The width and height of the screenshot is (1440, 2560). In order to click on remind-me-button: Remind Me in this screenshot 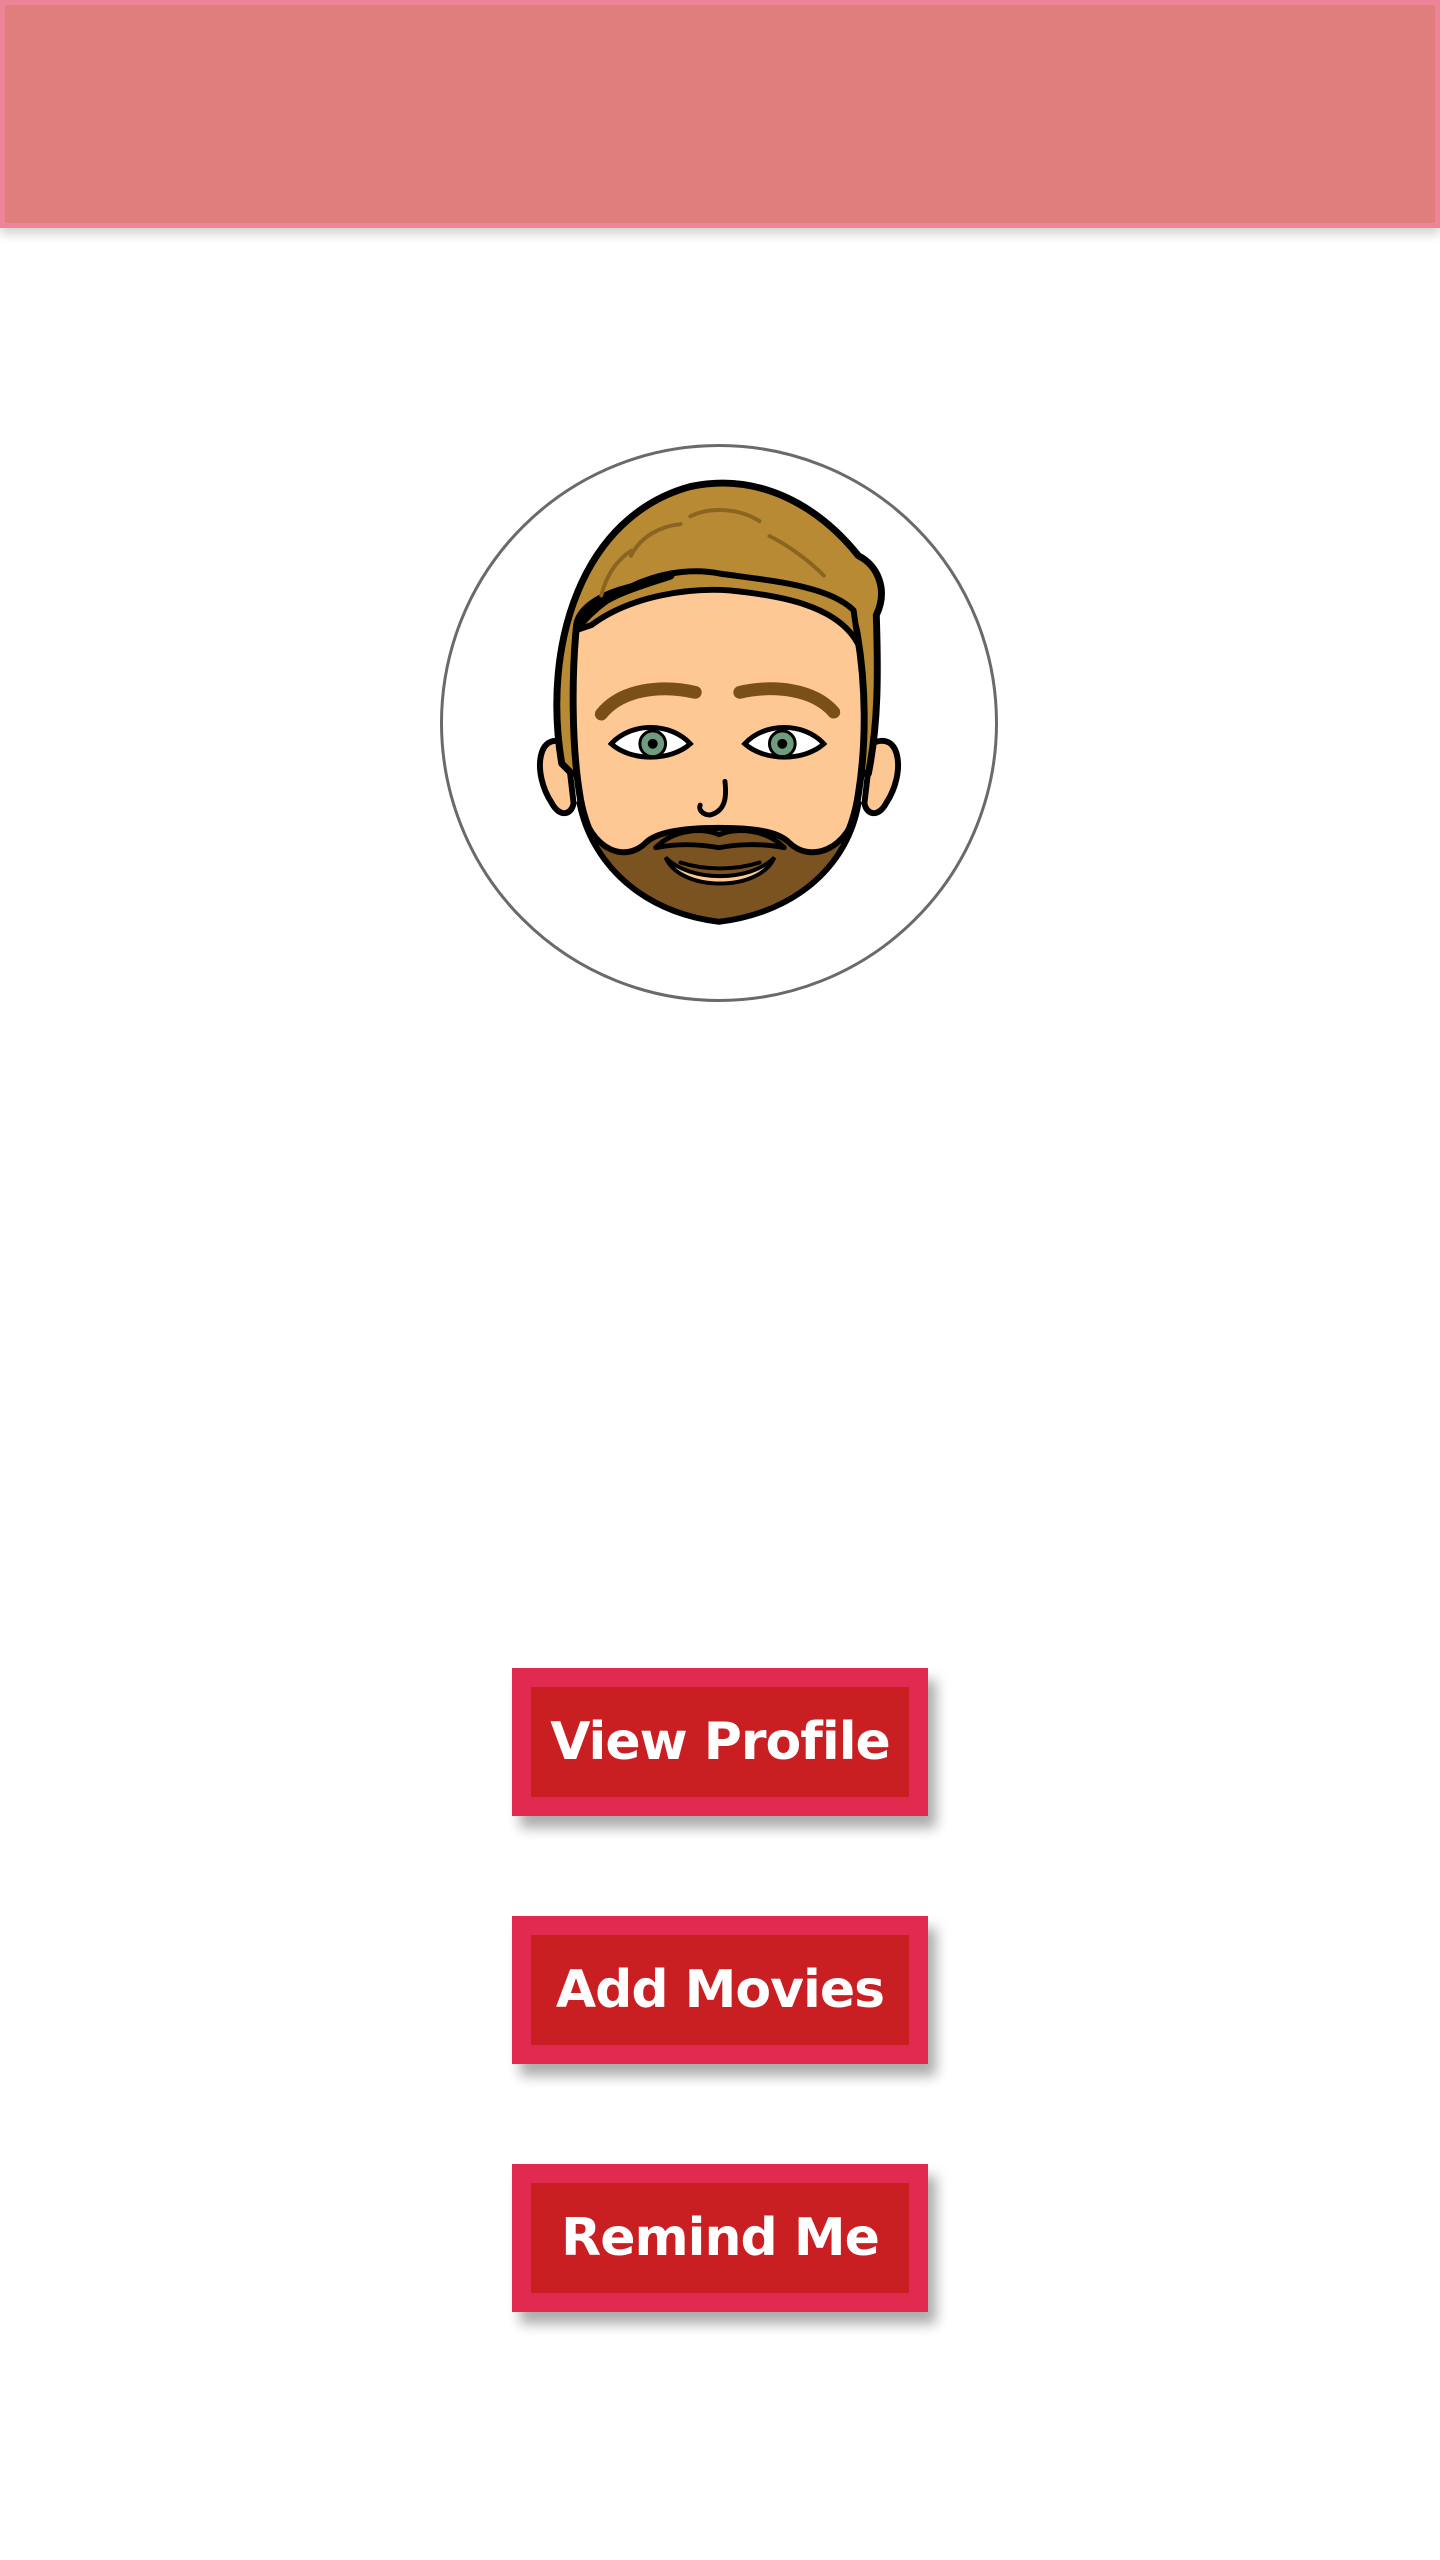, I will do `click(720, 2238)`.